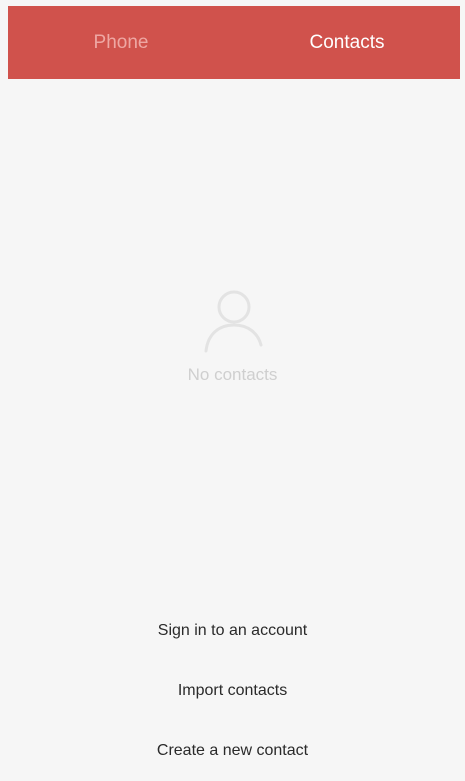 Image resolution: width=465 pixels, height=781 pixels. I want to click on sign-in-account-button: Sign in to an account, so click(232, 631).